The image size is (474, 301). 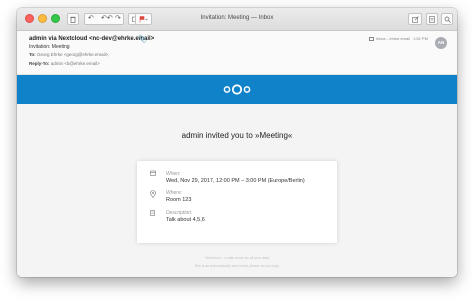 I want to click on avatar: AN, so click(x=441, y=43).